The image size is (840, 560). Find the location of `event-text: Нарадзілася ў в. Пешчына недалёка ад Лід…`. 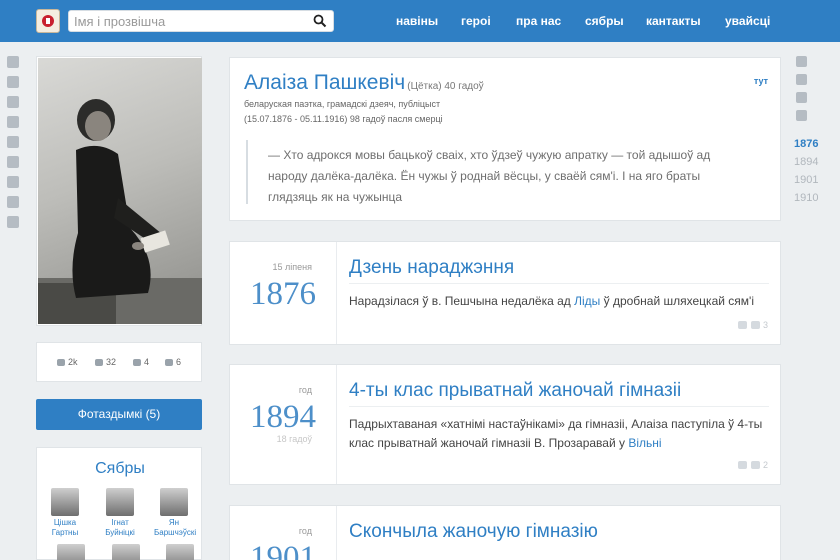

event-text: Нарадзілася ў в. Пешчына недалёка ад Лід… is located at coordinates (551, 301).